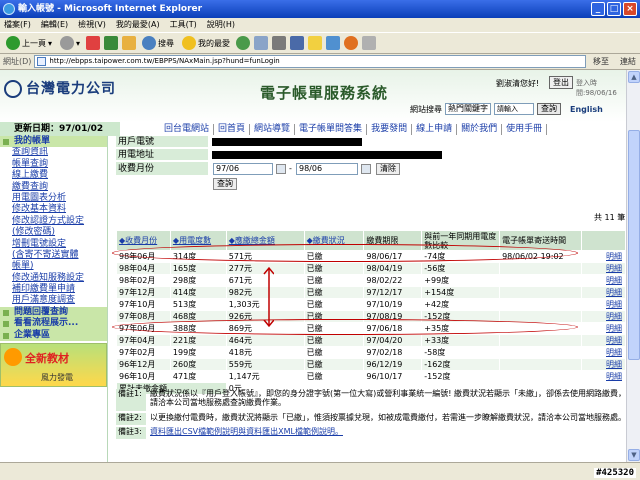 Image resolution: width=640 pixels, height=480 pixels. I want to click on print-icon, so click(279, 43).